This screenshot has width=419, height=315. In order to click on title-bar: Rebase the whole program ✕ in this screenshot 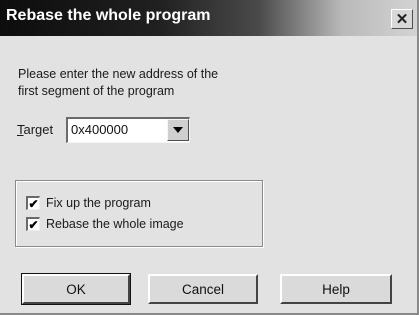, I will do `click(208, 18)`.